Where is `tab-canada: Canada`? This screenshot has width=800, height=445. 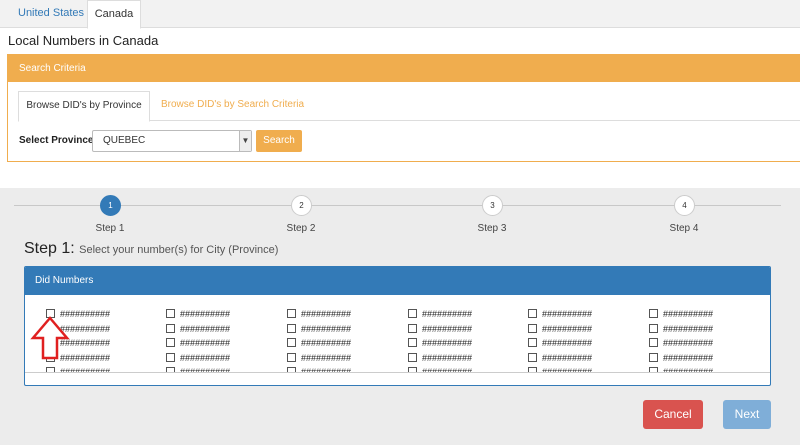
tab-canada: Canada is located at coordinates (114, 14).